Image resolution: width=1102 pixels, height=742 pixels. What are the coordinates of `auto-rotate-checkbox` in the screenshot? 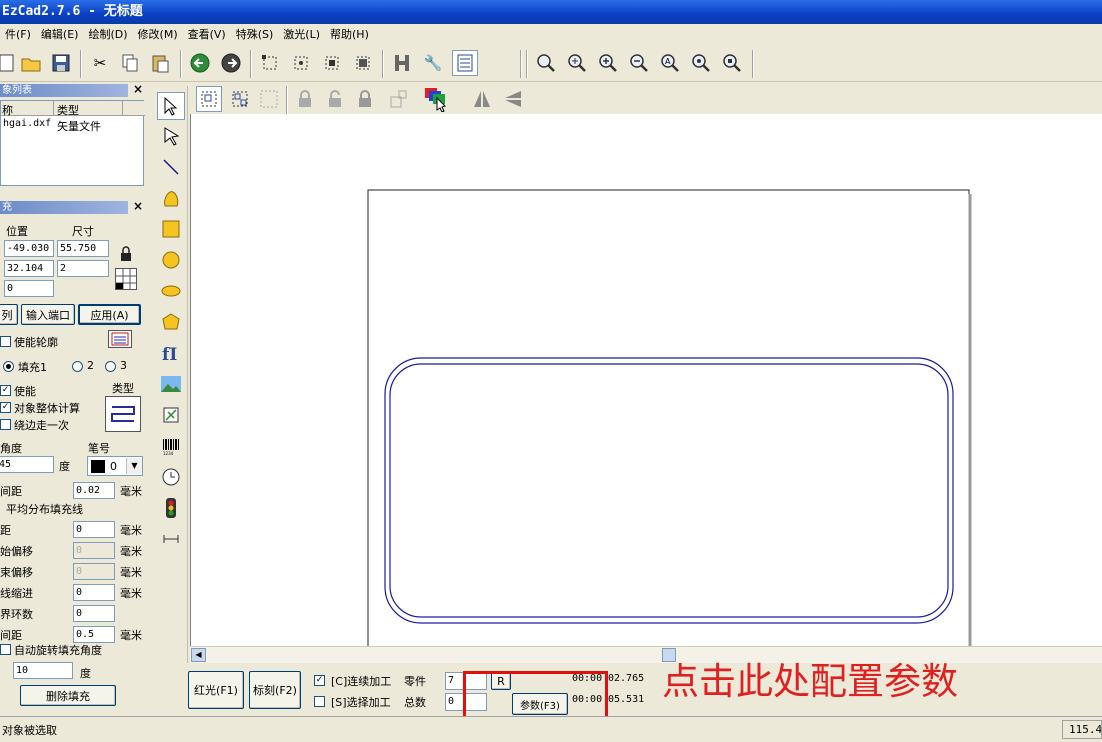 It's located at (5, 649).